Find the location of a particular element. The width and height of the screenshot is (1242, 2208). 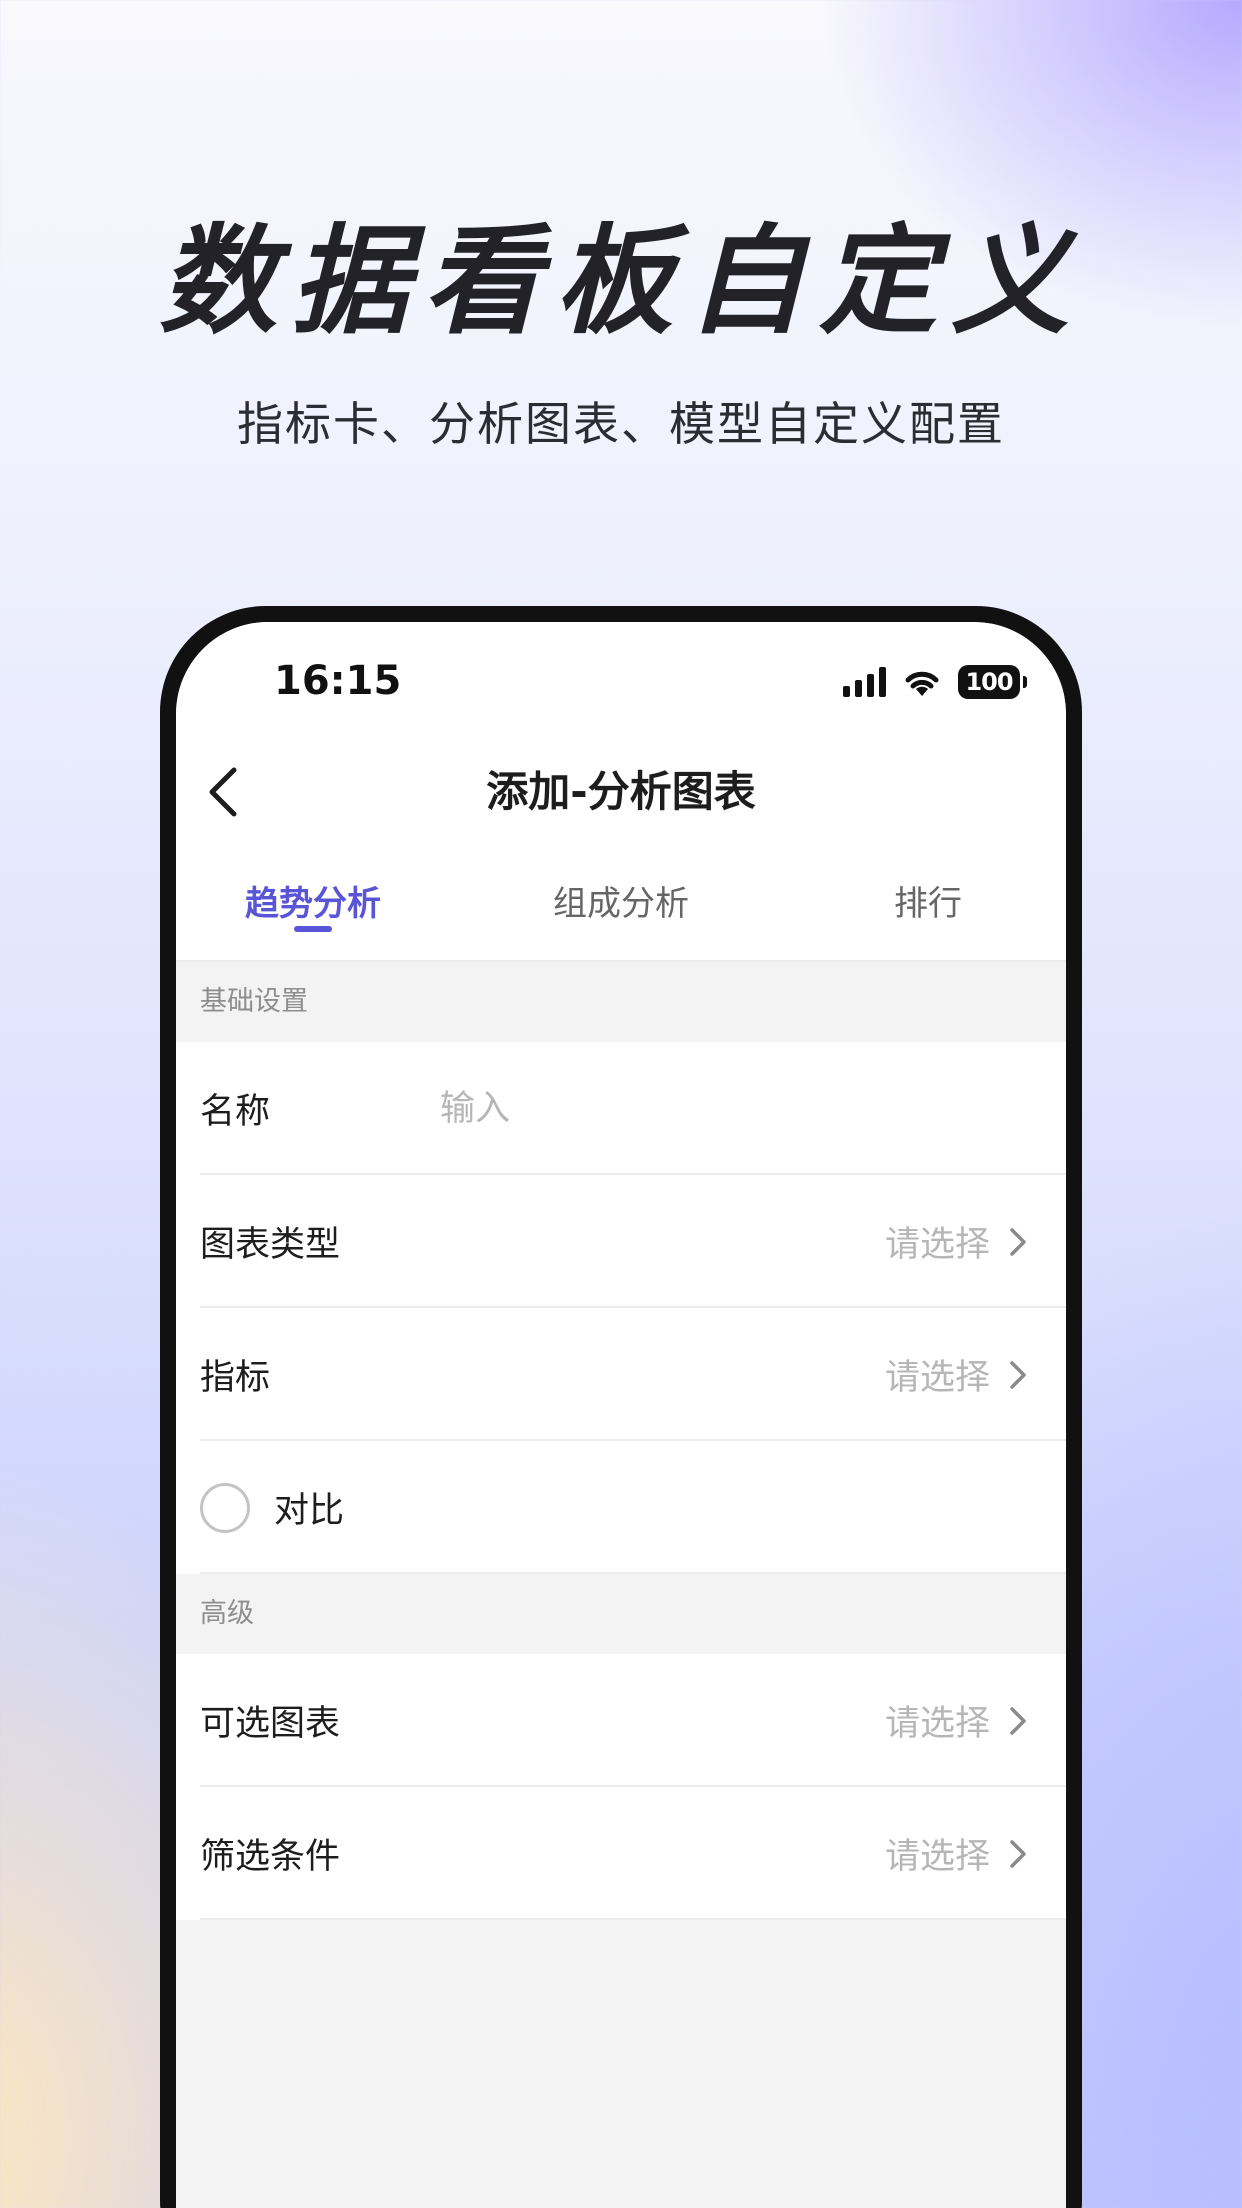

signal-icon is located at coordinates (864, 682).